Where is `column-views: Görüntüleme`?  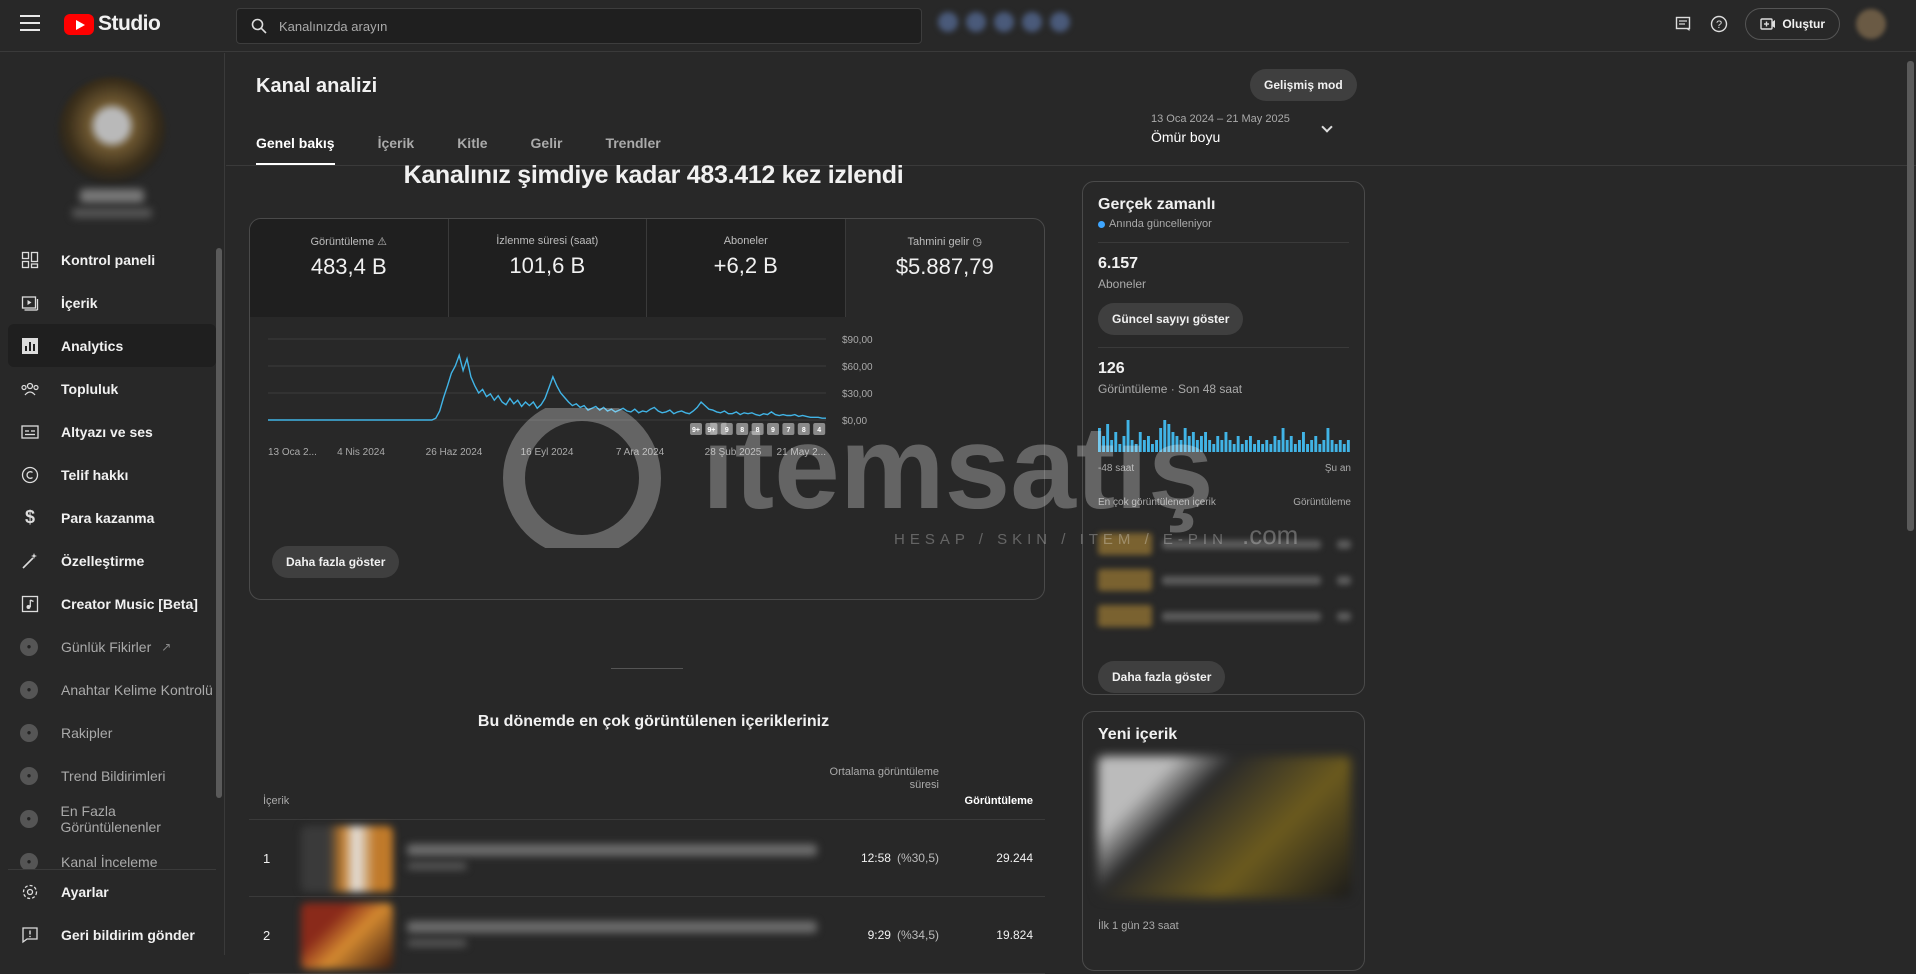 column-views: Görüntüleme is located at coordinates (999, 801).